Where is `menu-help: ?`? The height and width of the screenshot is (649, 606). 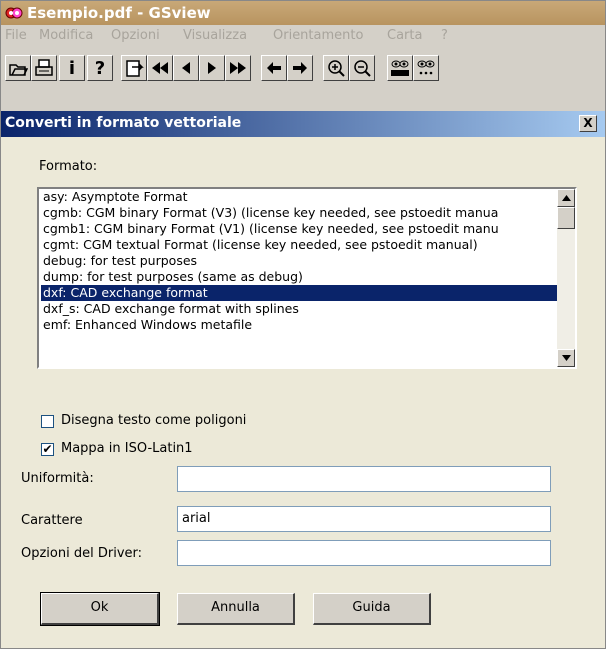
menu-help: ? is located at coordinates (444, 35).